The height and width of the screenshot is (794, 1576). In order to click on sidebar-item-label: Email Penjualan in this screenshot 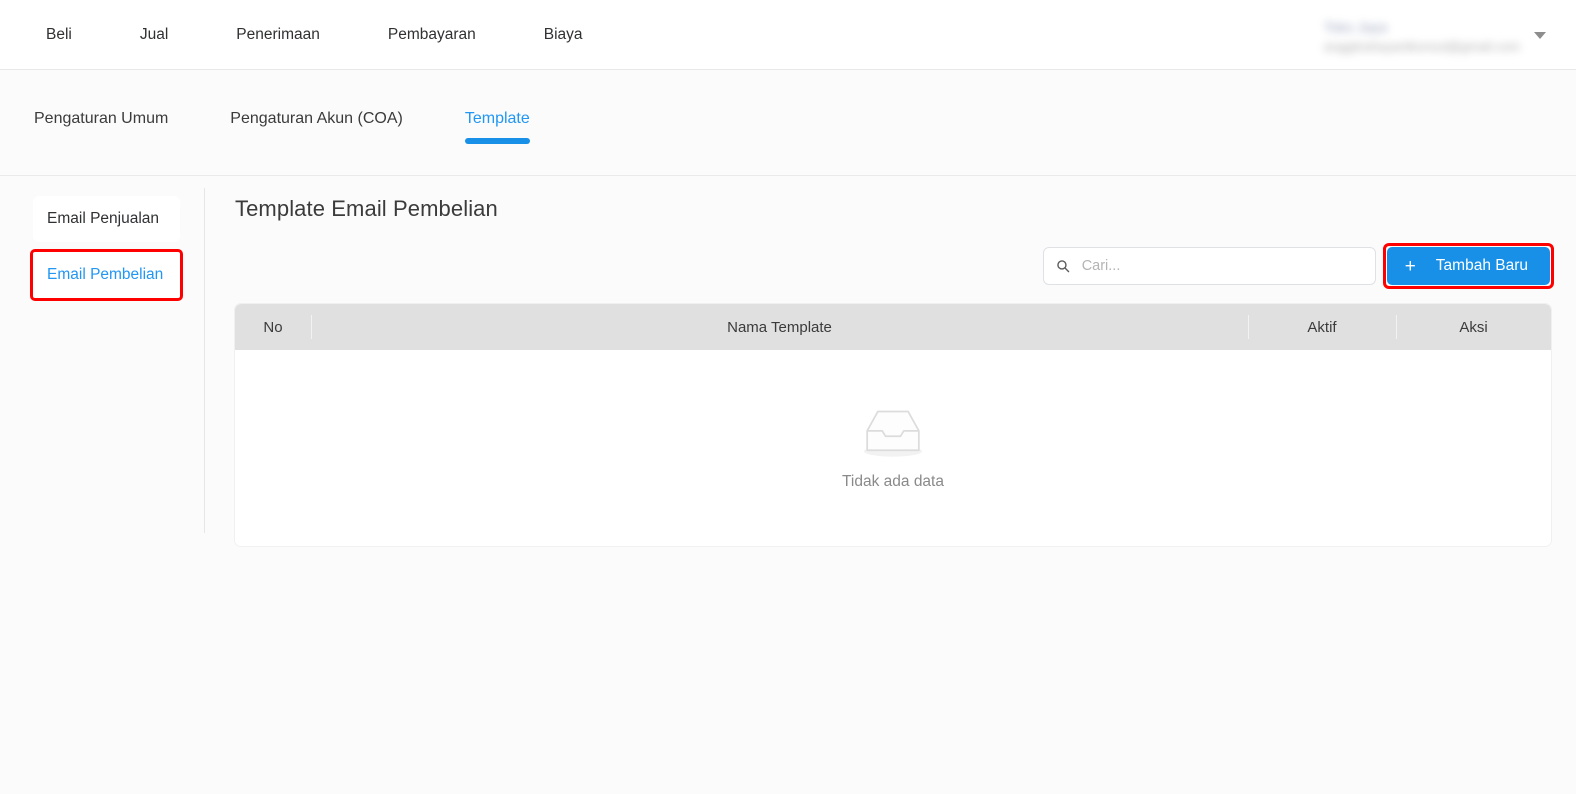, I will do `click(103, 218)`.